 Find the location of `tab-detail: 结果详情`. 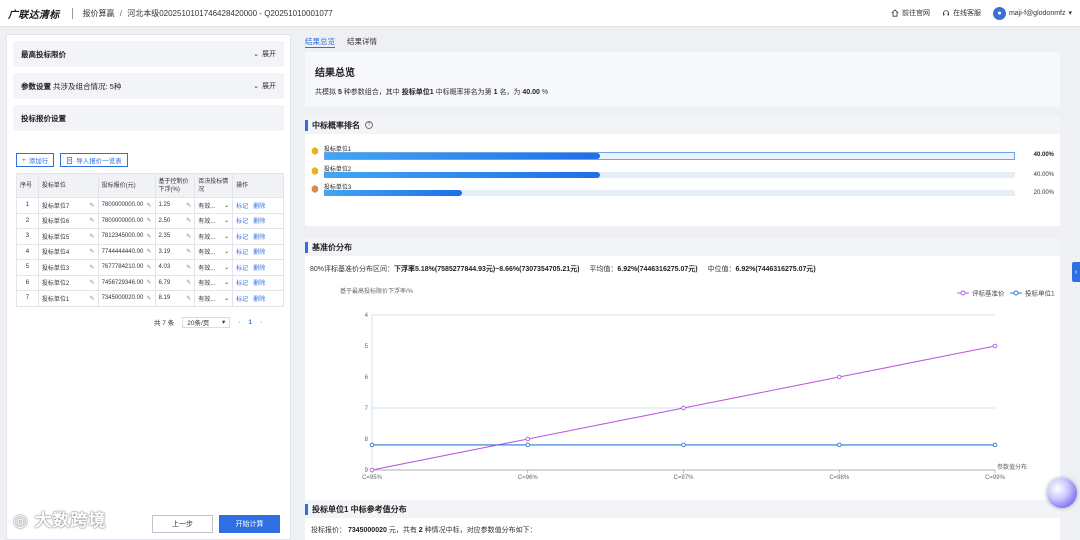

tab-detail: 结果详情 is located at coordinates (362, 40).